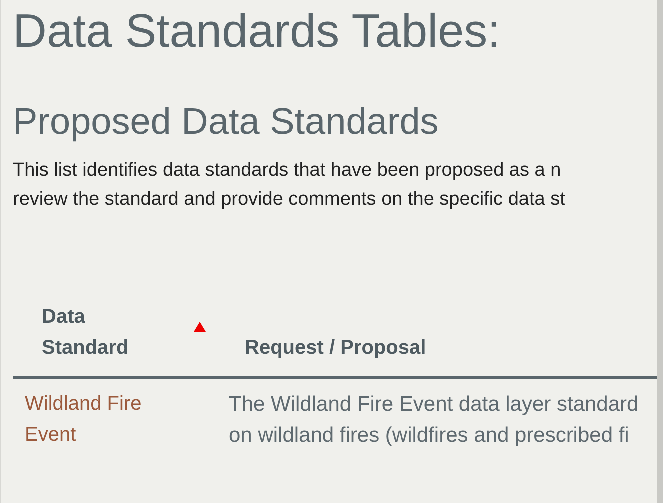 The image size is (663, 503). Describe the element at coordinates (257, 29) in the screenshot. I see `page-title: Data Standards Tables:` at that location.